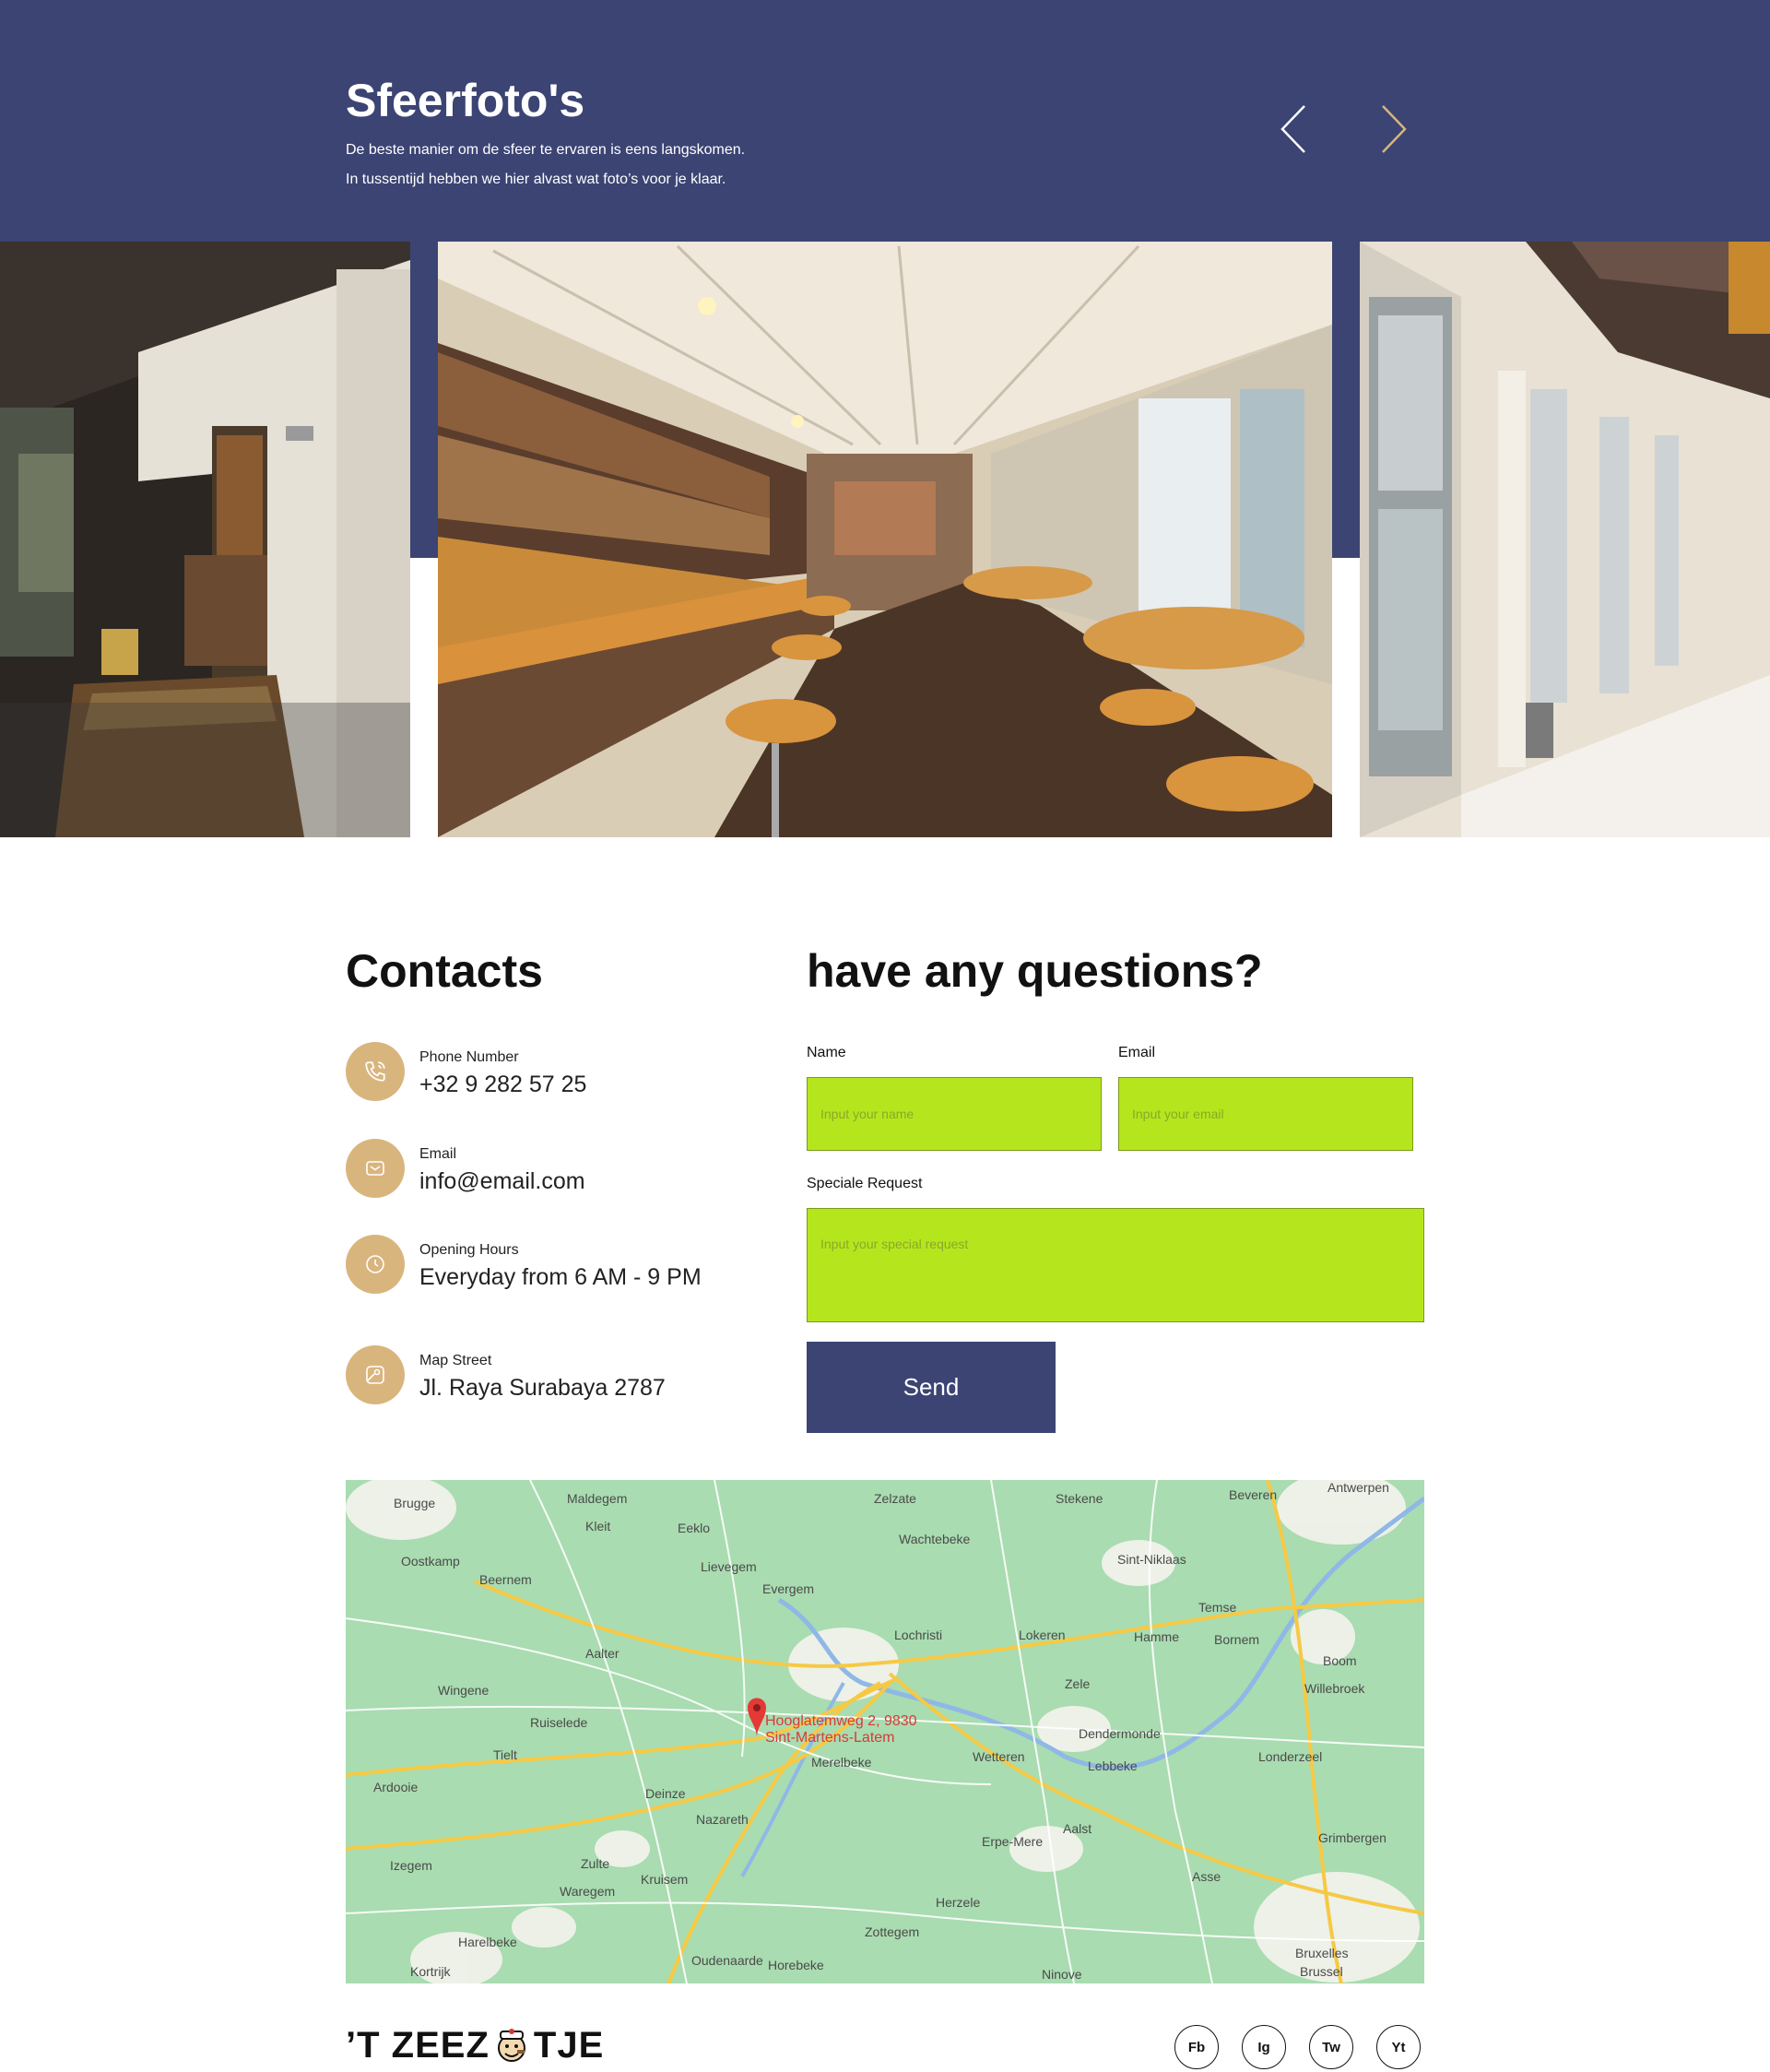  Describe the element at coordinates (1352, 1837) in the screenshot. I see `map-place: Grimbergen` at that location.